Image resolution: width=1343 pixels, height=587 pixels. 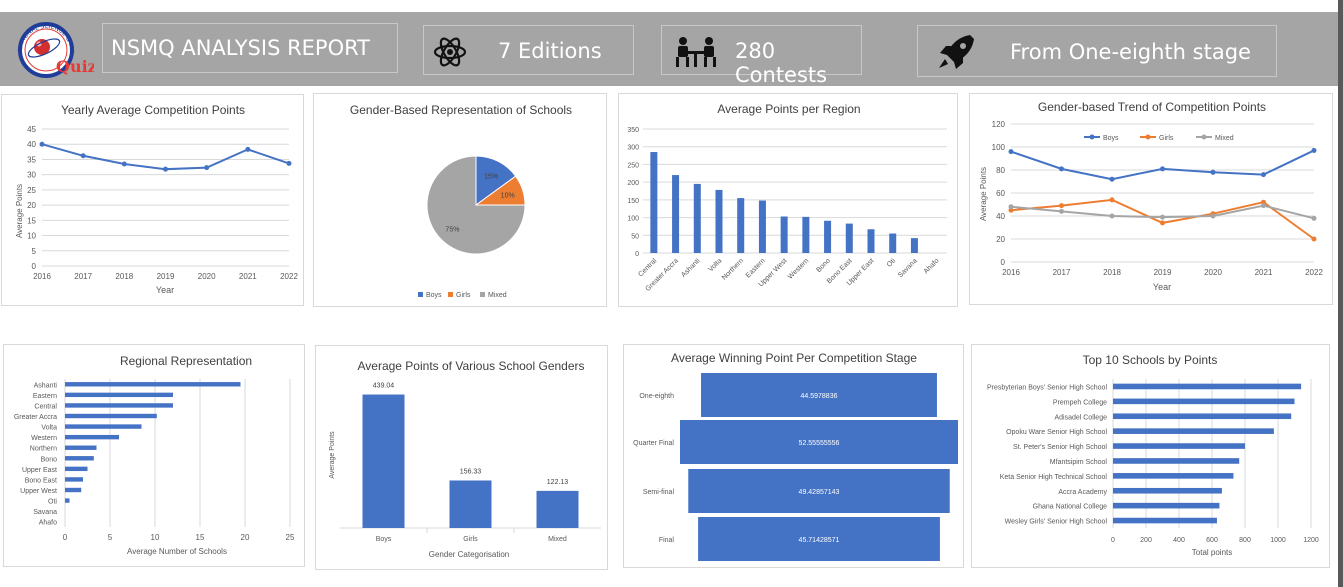 What do you see at coordinates (31, 159) in the screenshot?
I see `y-tick-label: 35` at bounding box center [31, 159].